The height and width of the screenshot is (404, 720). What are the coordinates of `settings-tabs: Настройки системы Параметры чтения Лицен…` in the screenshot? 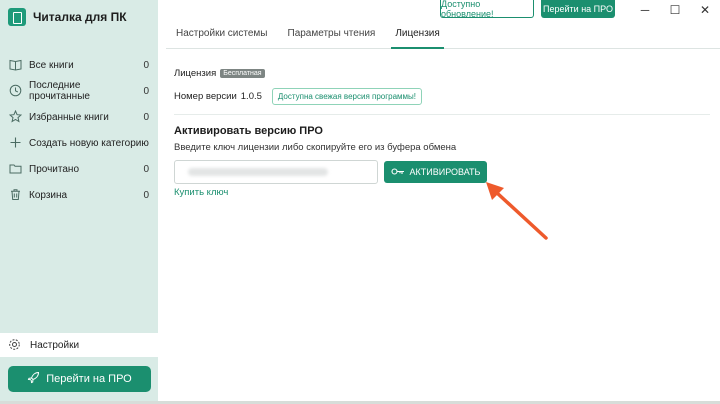 It's located at (443, 34).